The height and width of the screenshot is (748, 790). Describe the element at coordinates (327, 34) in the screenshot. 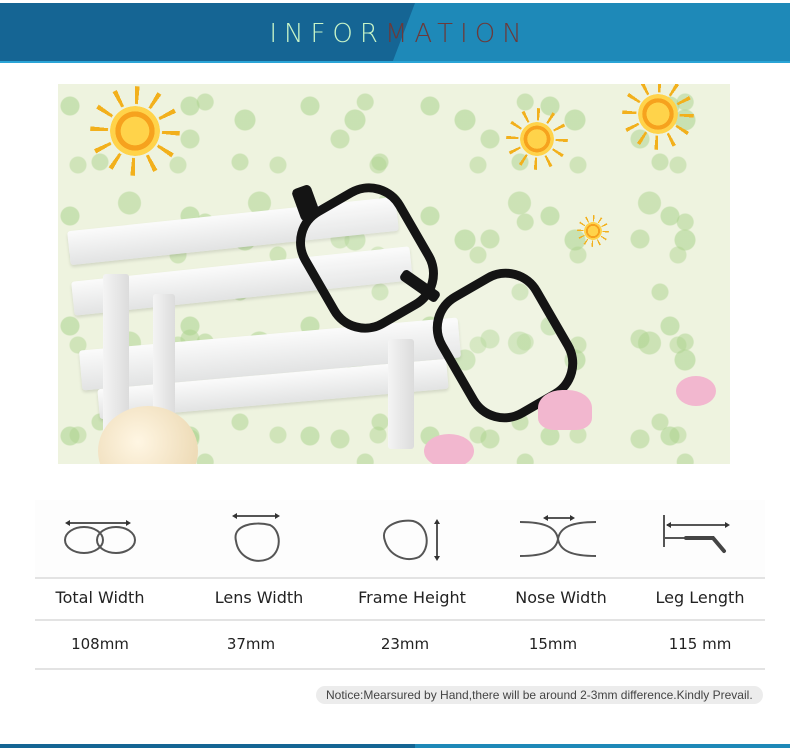

I see `section-title-part1: INFOR` at that location.